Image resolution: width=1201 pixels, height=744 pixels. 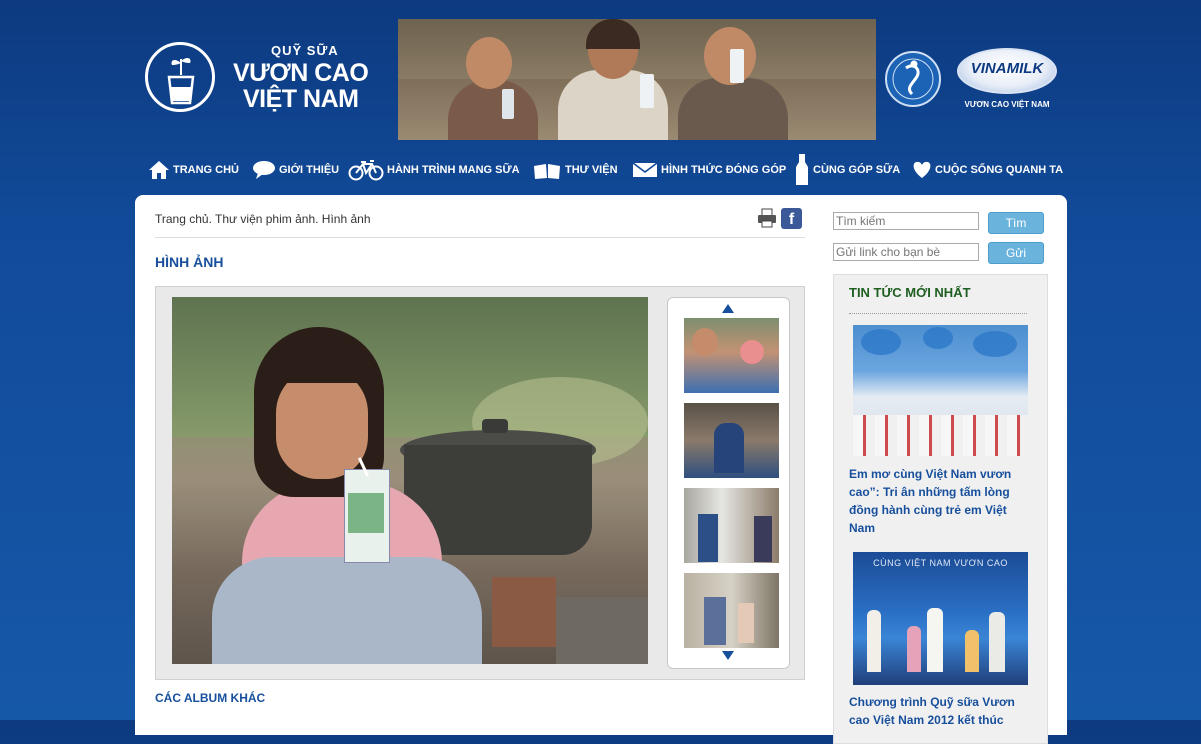 I want to click on facebook-icon: f, so click(x=791, y=218).